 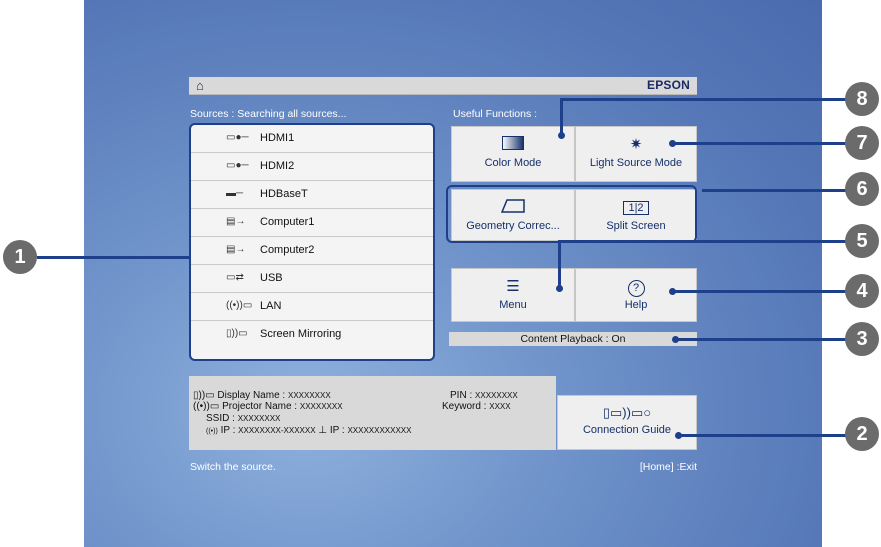 What do you see at coordinates (324, 430) in the screenshot?
I see `wired-lan-icon: ⊥` at bounding box center [324, 430].